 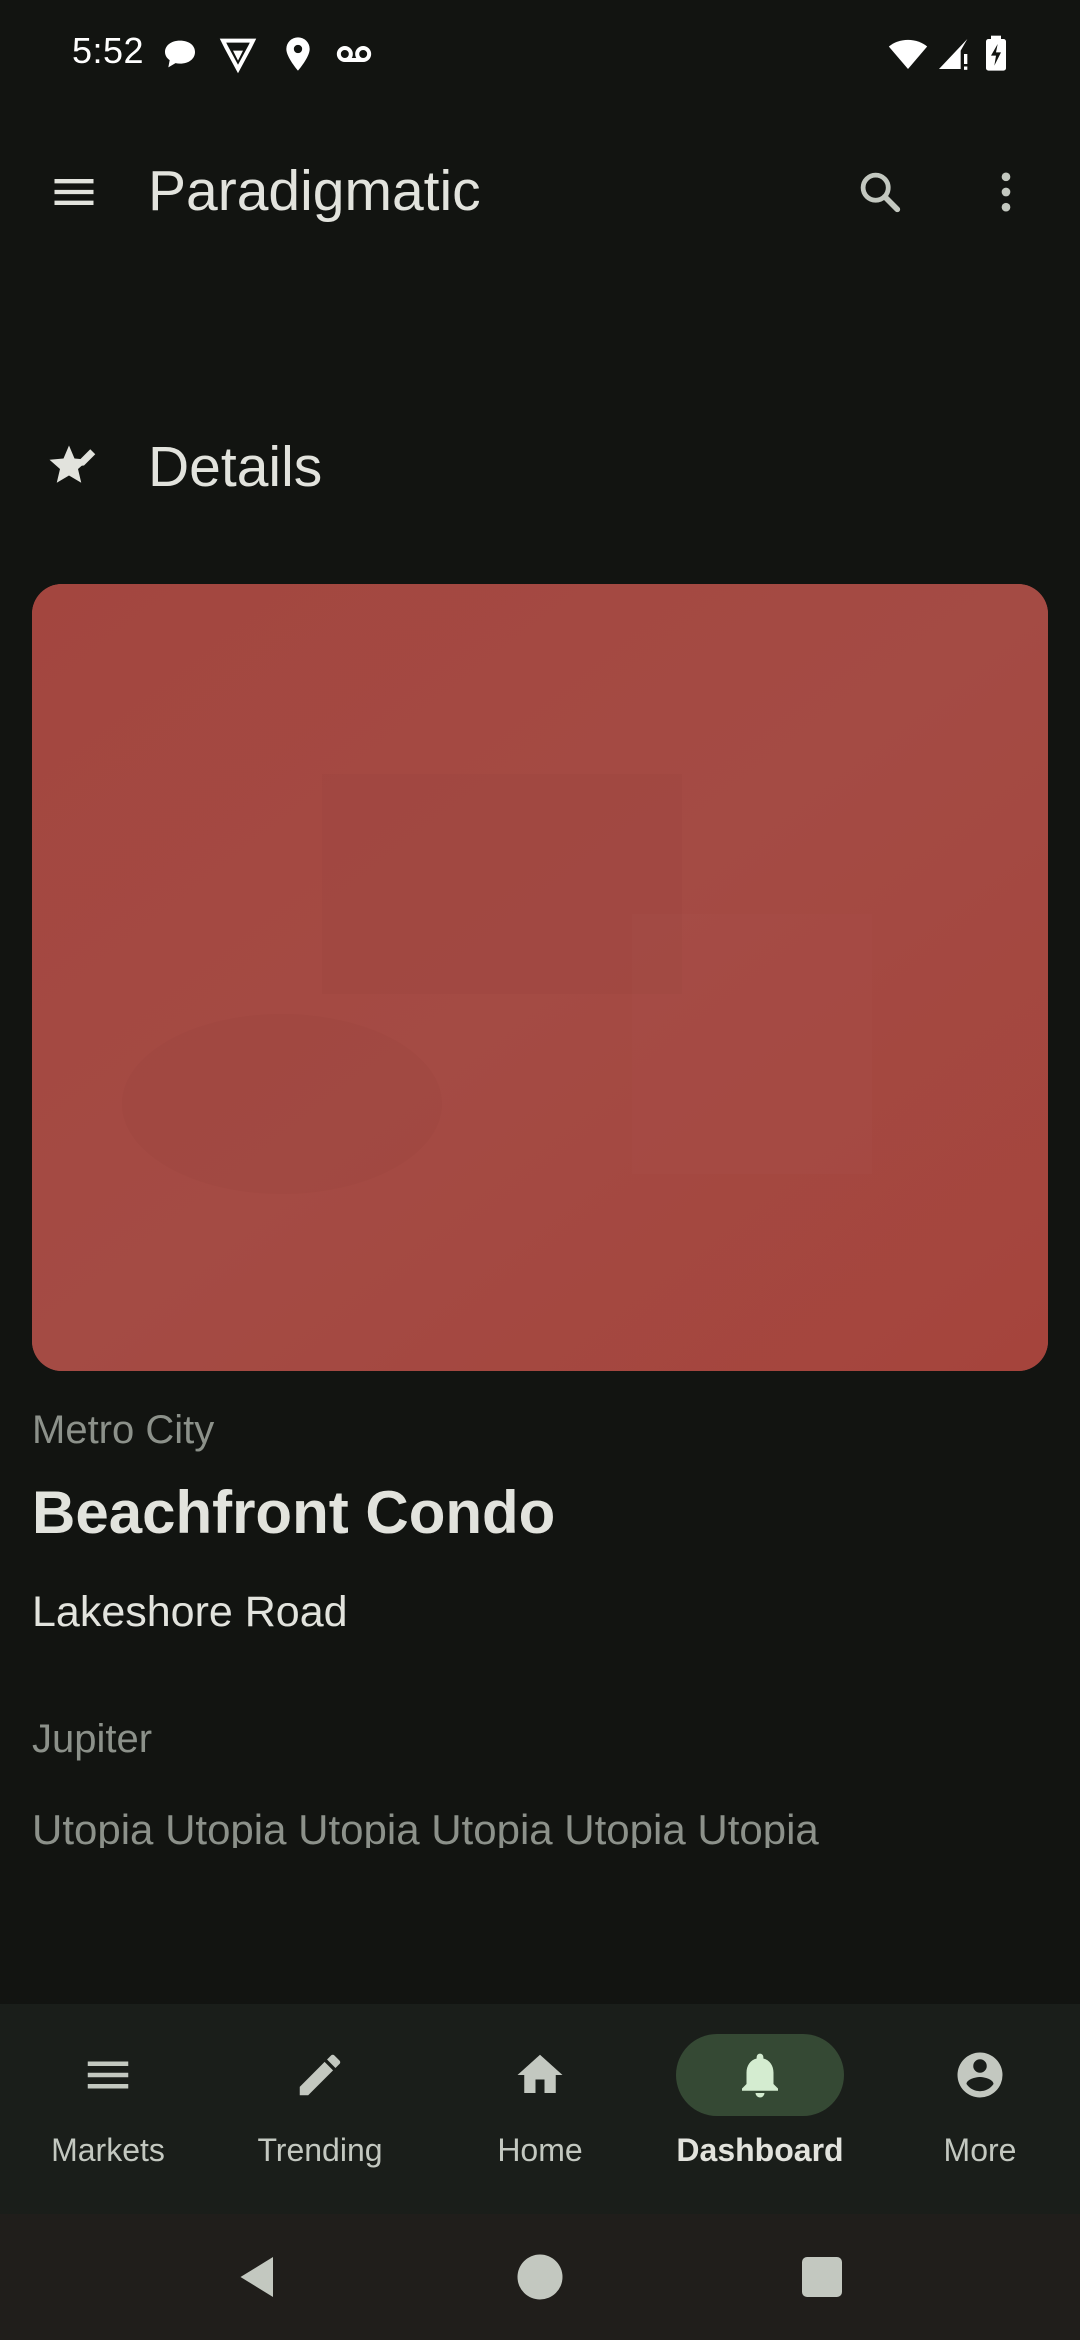 What do you see at coordinates (540, 55) in the screenshot?
I see `status-bar: 5:52` at bounding box center [540, 55].